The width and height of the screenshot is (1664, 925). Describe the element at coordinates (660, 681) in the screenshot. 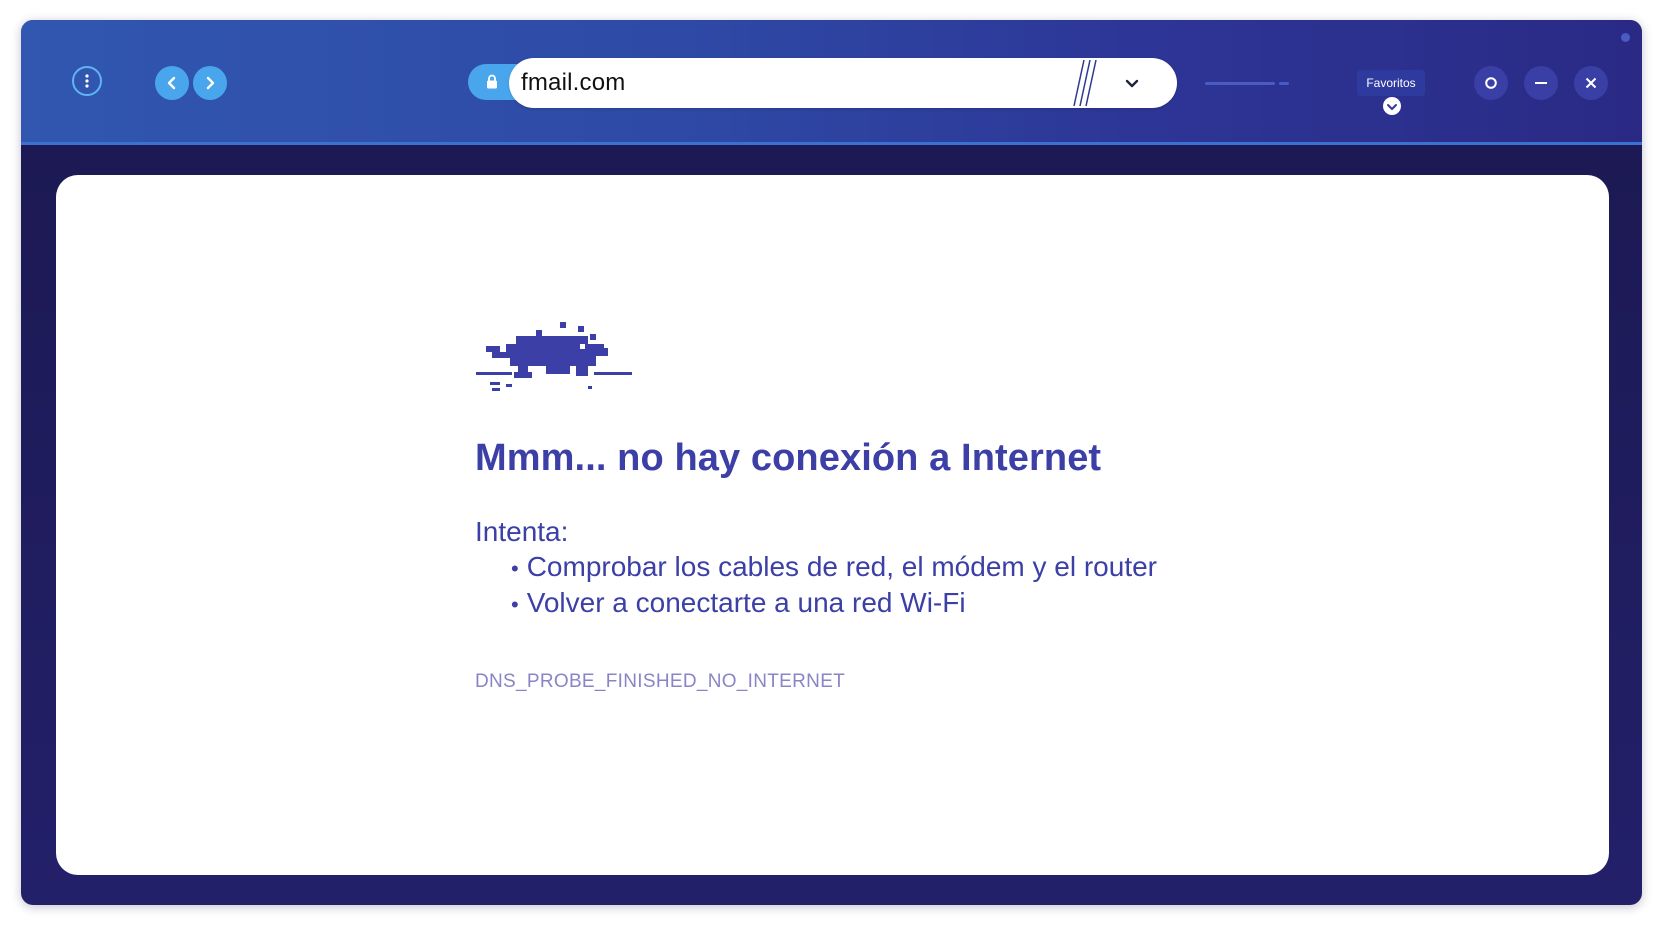

I see `error-code: DNS_PROBE_FINISHED_NO_INTERNET` at that location.